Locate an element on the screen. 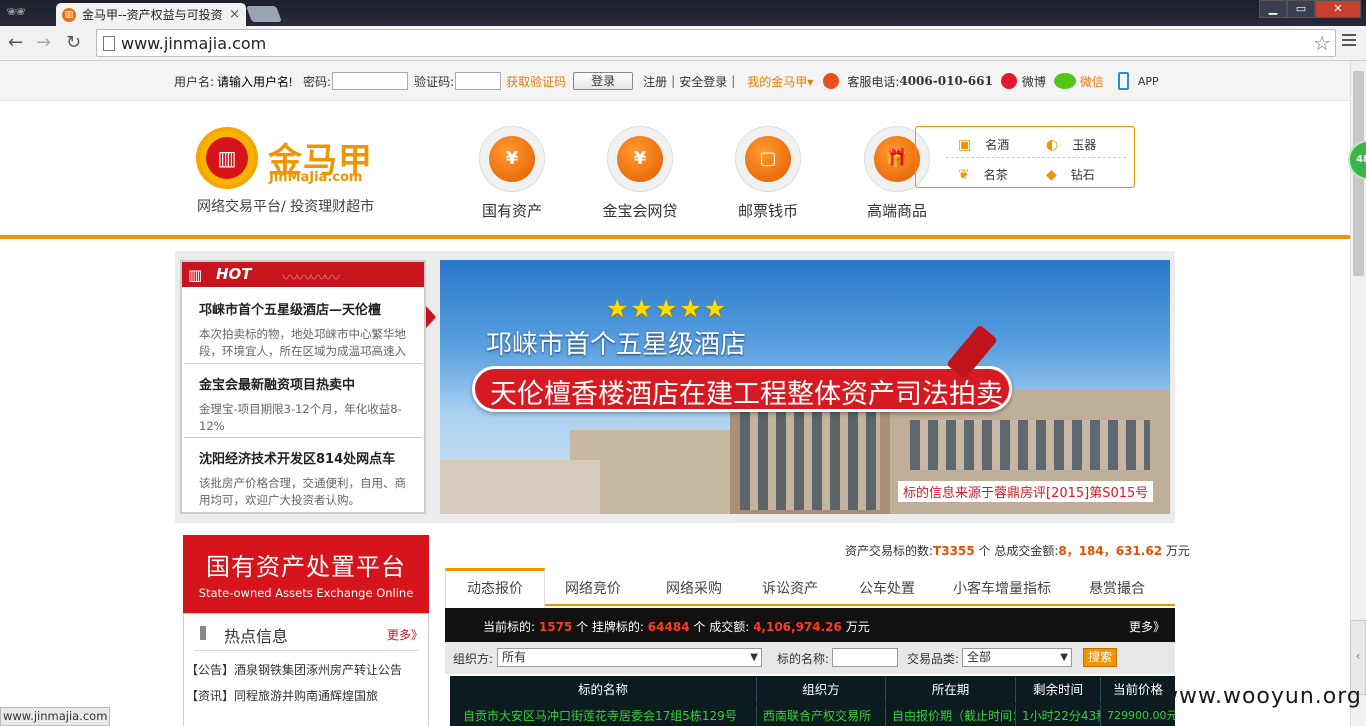  news-item: 【资讯】同程旅游并购南通辉煌国旅 is located at coordinates (282, 695).